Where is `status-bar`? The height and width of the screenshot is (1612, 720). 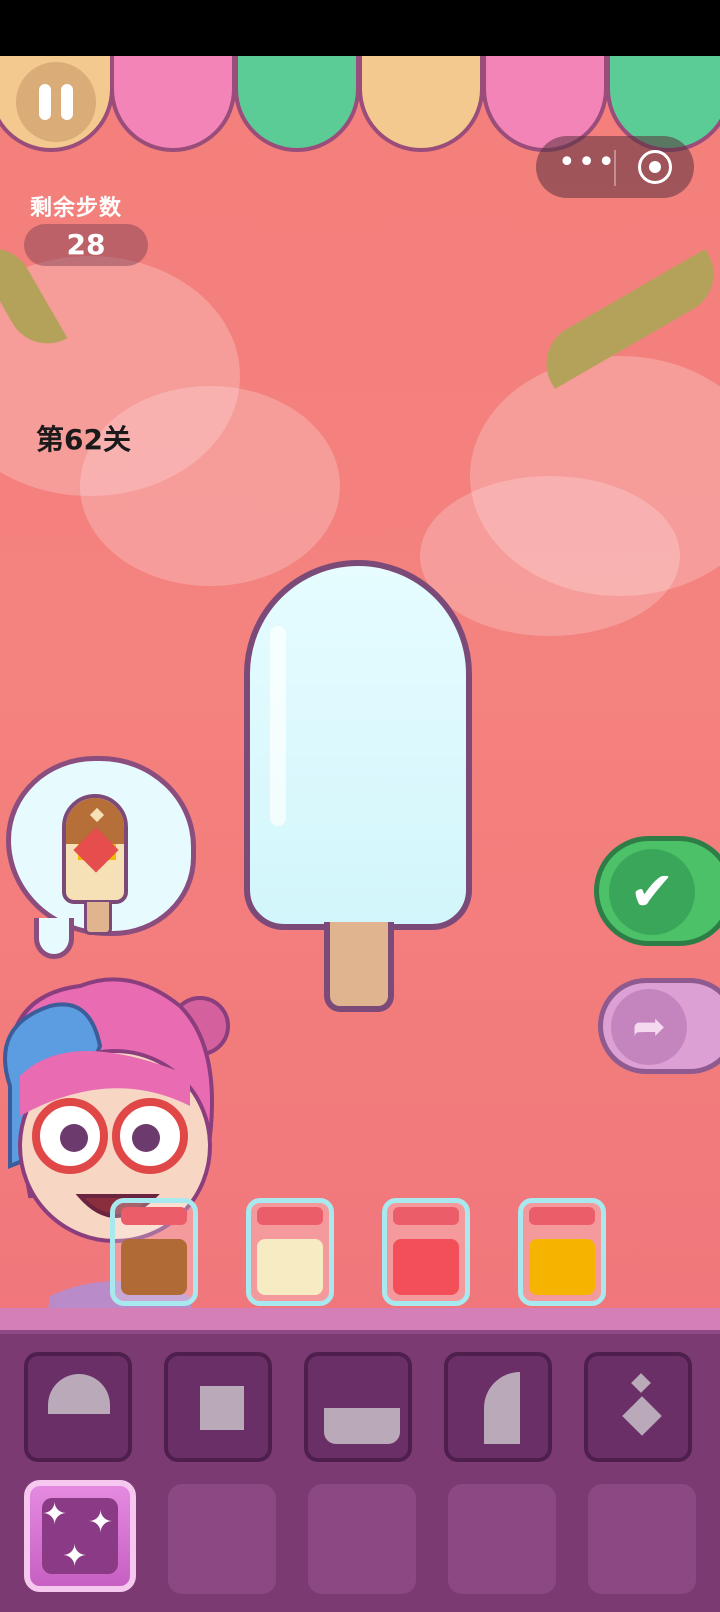 status-bar is located at coordinates (360, 28).